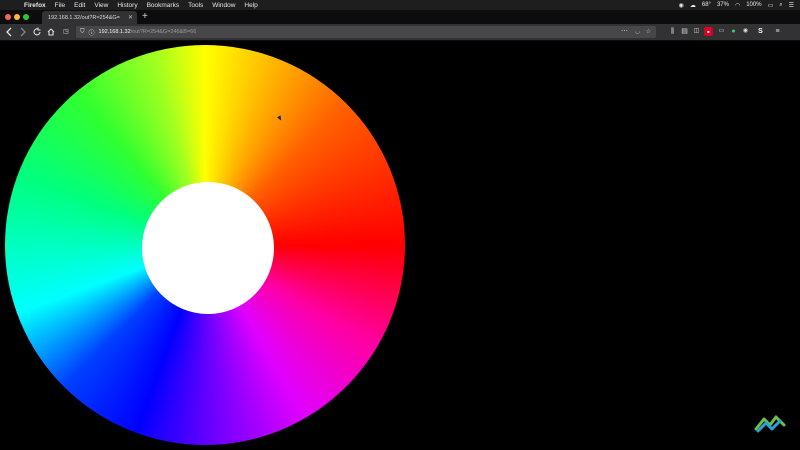  What do you see at coordinates (706, 5) in the screenshot?
I see `temperature-label: 68°` at bounding box center [706, 5].